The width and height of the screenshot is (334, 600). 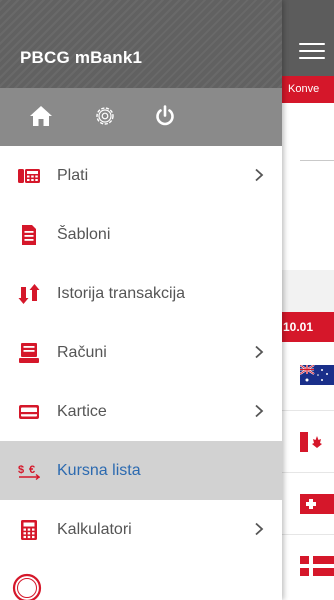 I want to click on phone-icon, so click(x=29, y=176).